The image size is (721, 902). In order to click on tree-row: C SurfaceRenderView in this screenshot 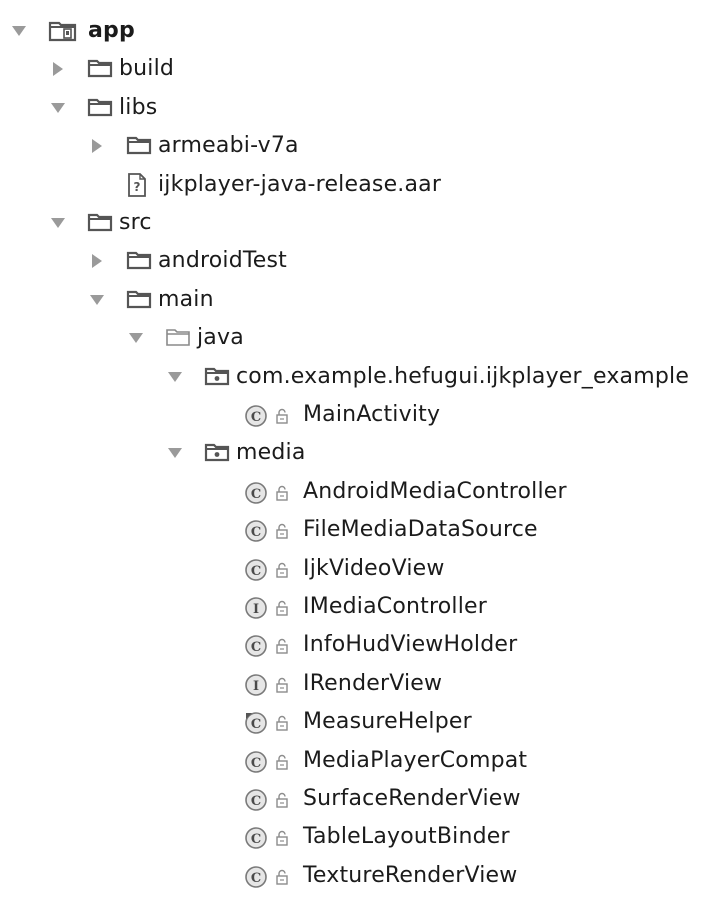, I will do `click(360, 799)`.